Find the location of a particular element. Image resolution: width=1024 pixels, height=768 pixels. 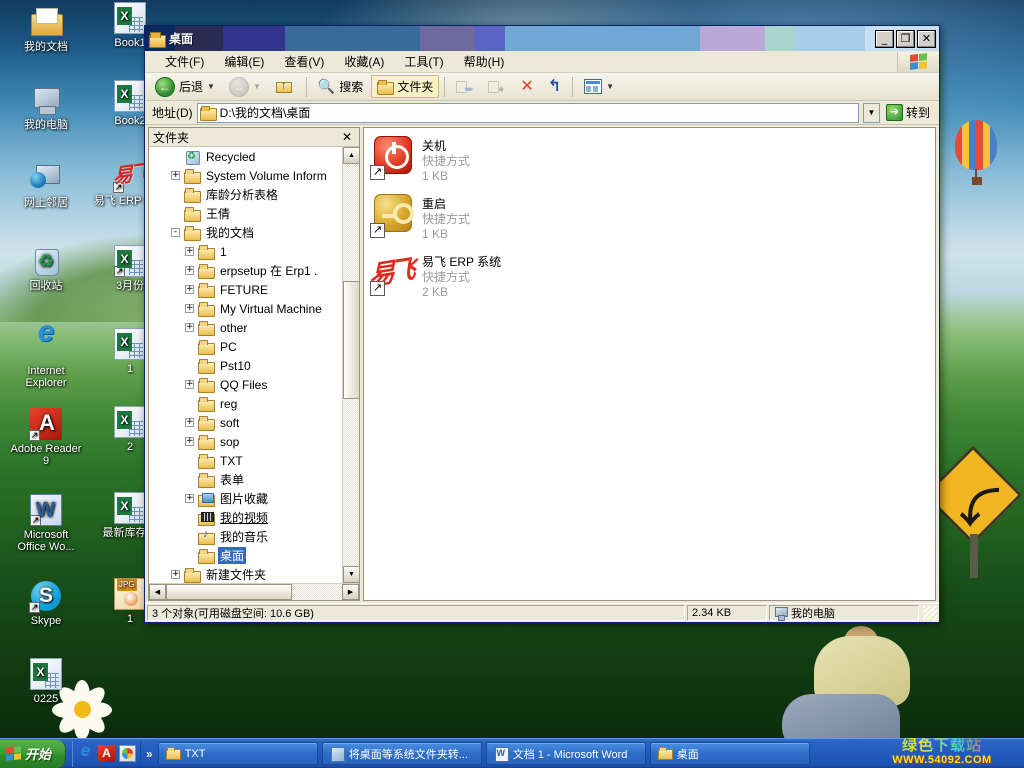

tree-vertical-scrollbar: ▲ ▼ is located at coordinates (350, 365).